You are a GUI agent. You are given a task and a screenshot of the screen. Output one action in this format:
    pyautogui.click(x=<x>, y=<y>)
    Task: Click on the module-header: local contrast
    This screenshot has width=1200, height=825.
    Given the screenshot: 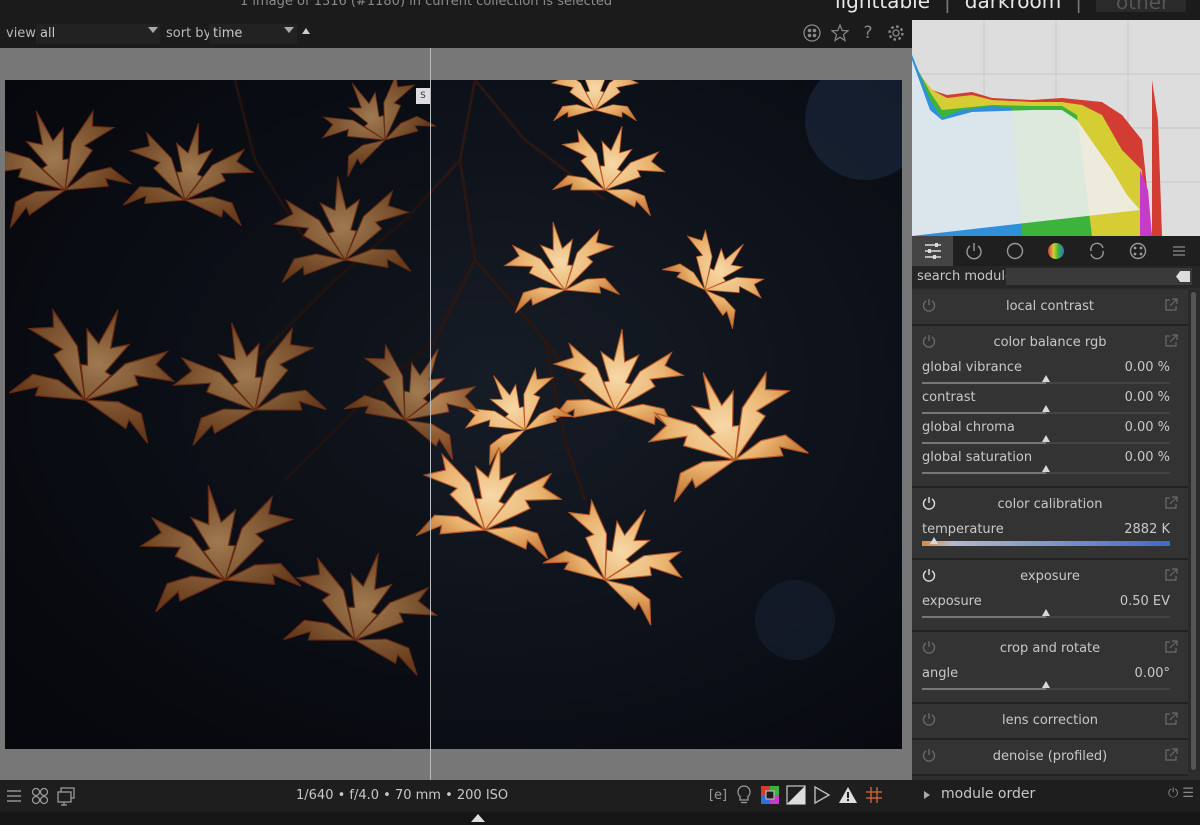 What is the action you would take?
    pyautogui.click(x=1050, y=307)
    